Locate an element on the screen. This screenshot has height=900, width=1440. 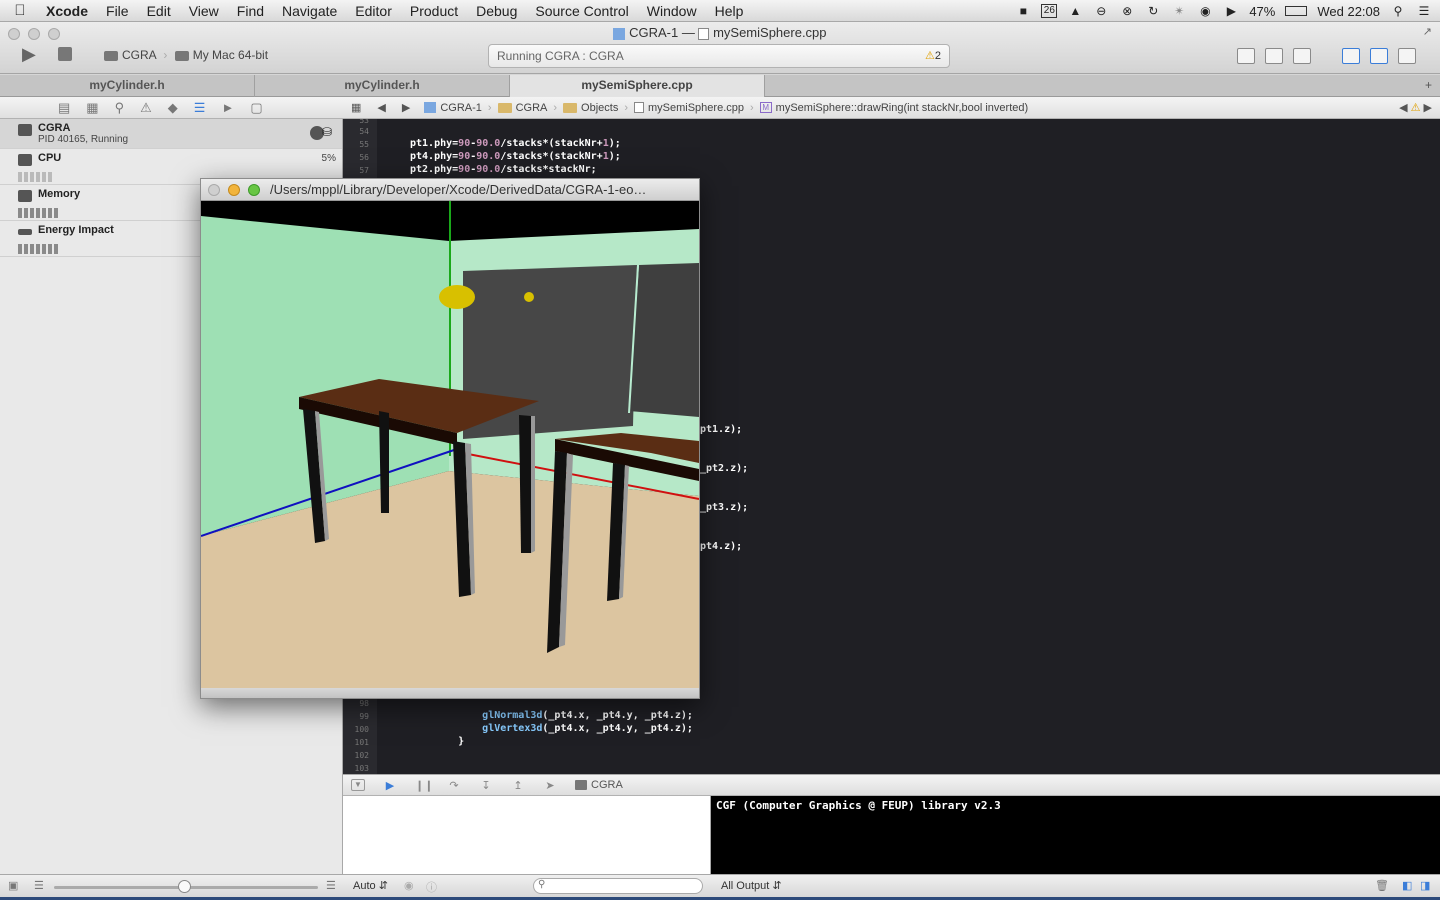
cross-circle-icon: ⊗ is located at coordinates (1127, 11).